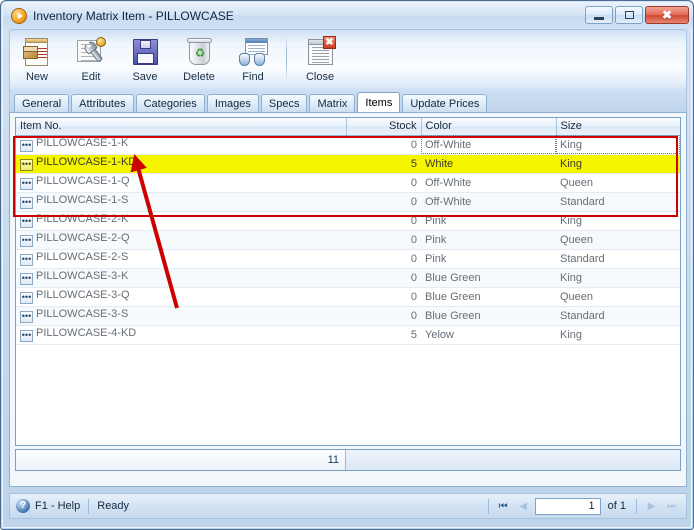 Image resolution: width=694 pixels, height=530 pixels. I want to click on maximize-button, so click(629, 15).